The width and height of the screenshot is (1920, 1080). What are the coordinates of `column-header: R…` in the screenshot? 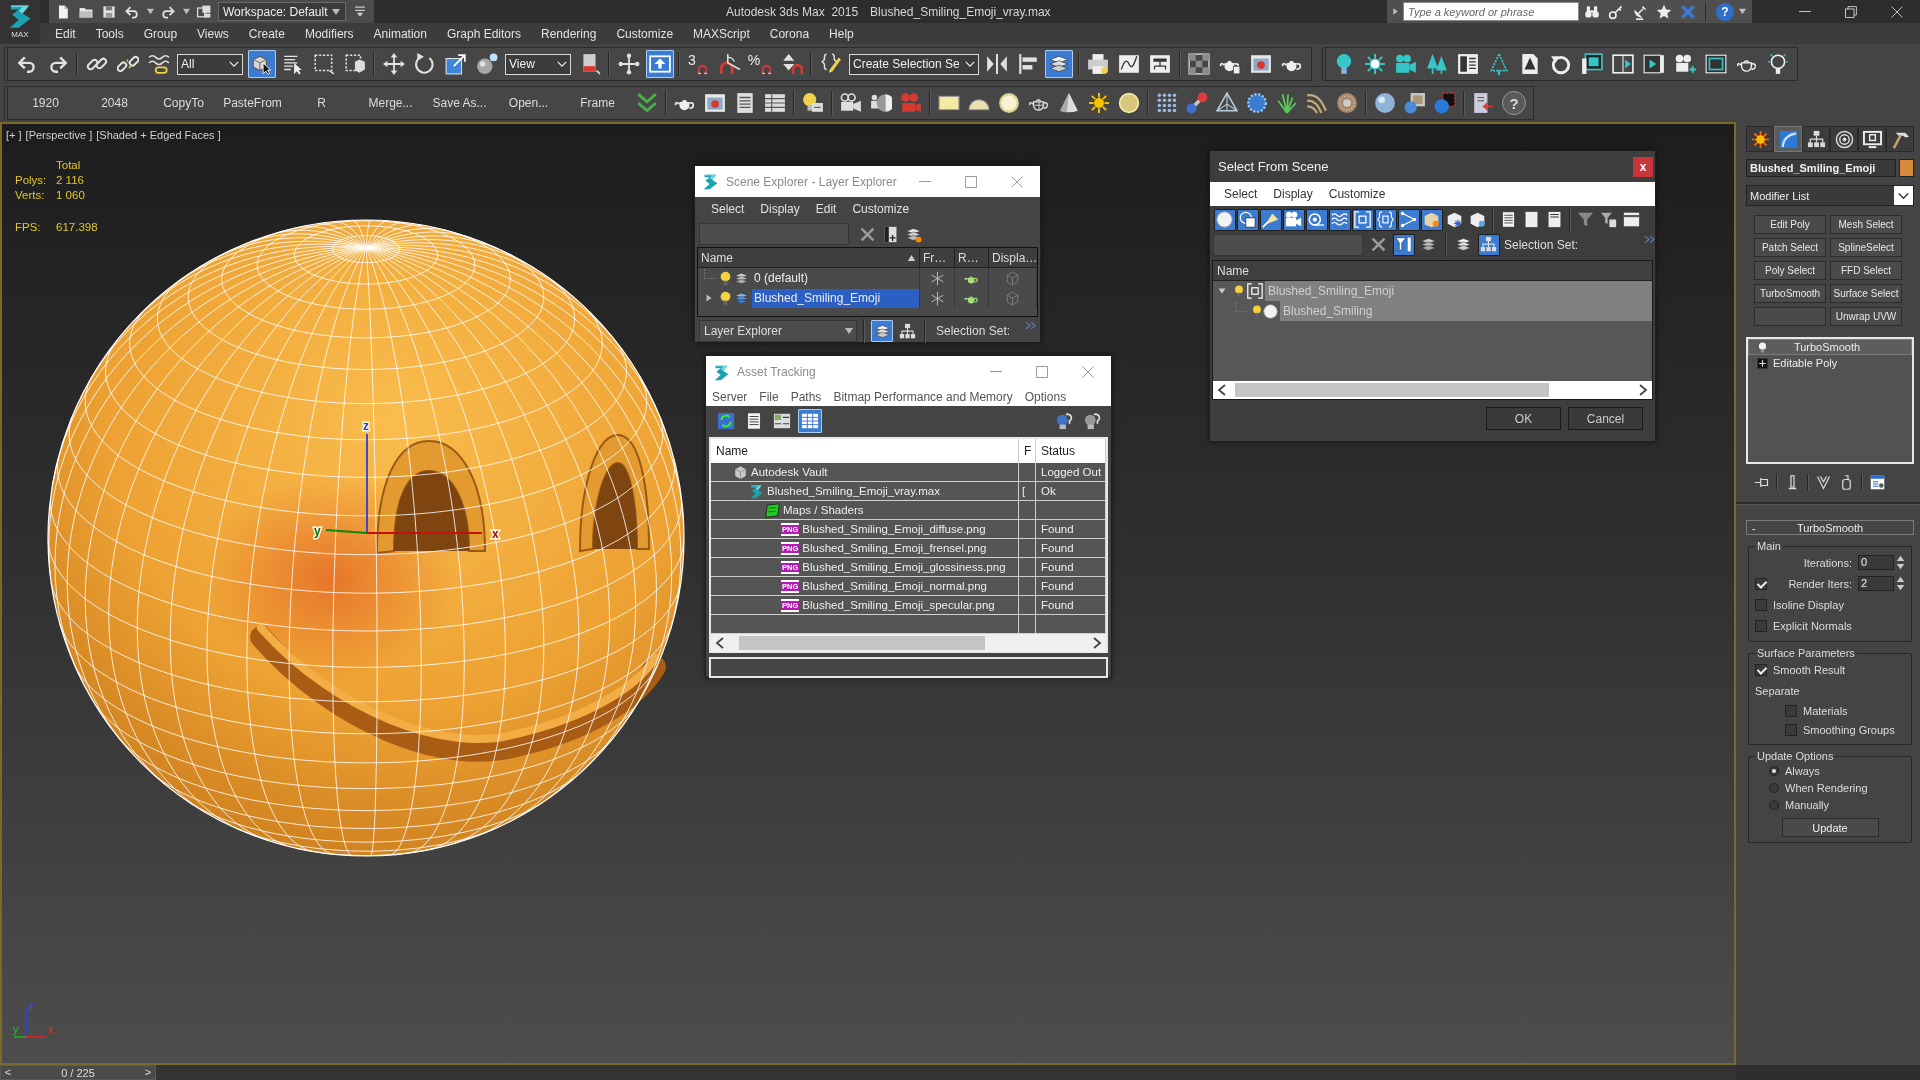 It's located at (972, 257).